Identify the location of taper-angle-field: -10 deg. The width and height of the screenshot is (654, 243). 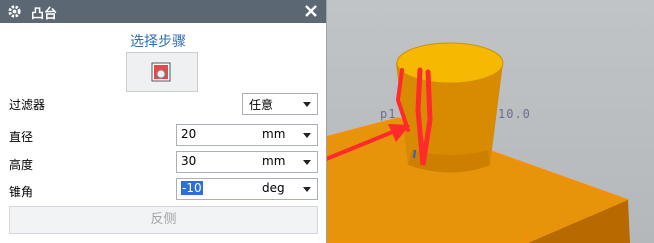
(247, 189).